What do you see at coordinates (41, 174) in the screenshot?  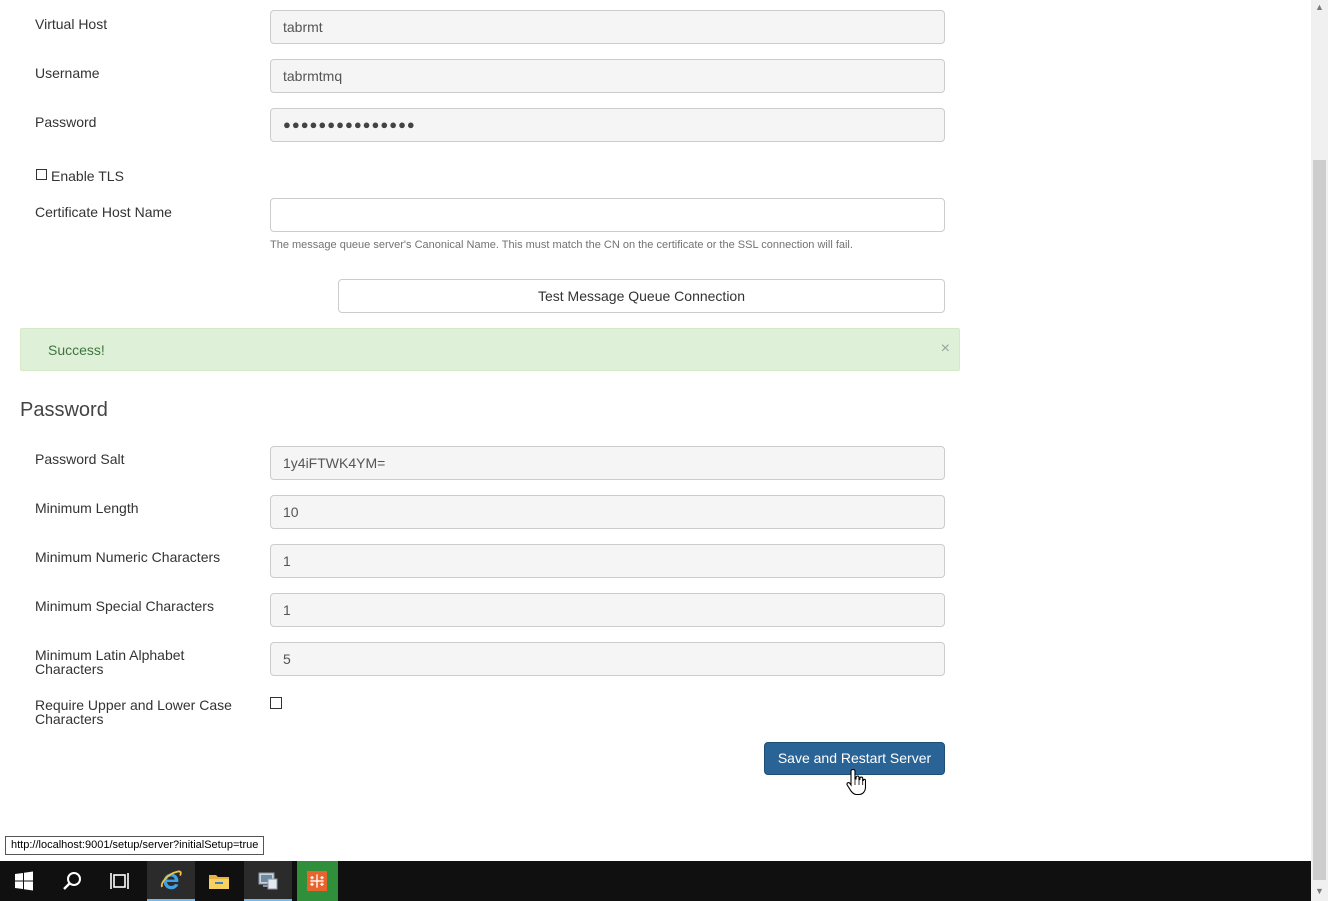 I see `enable-tls-checkbox` at bounding box center [41, 174].